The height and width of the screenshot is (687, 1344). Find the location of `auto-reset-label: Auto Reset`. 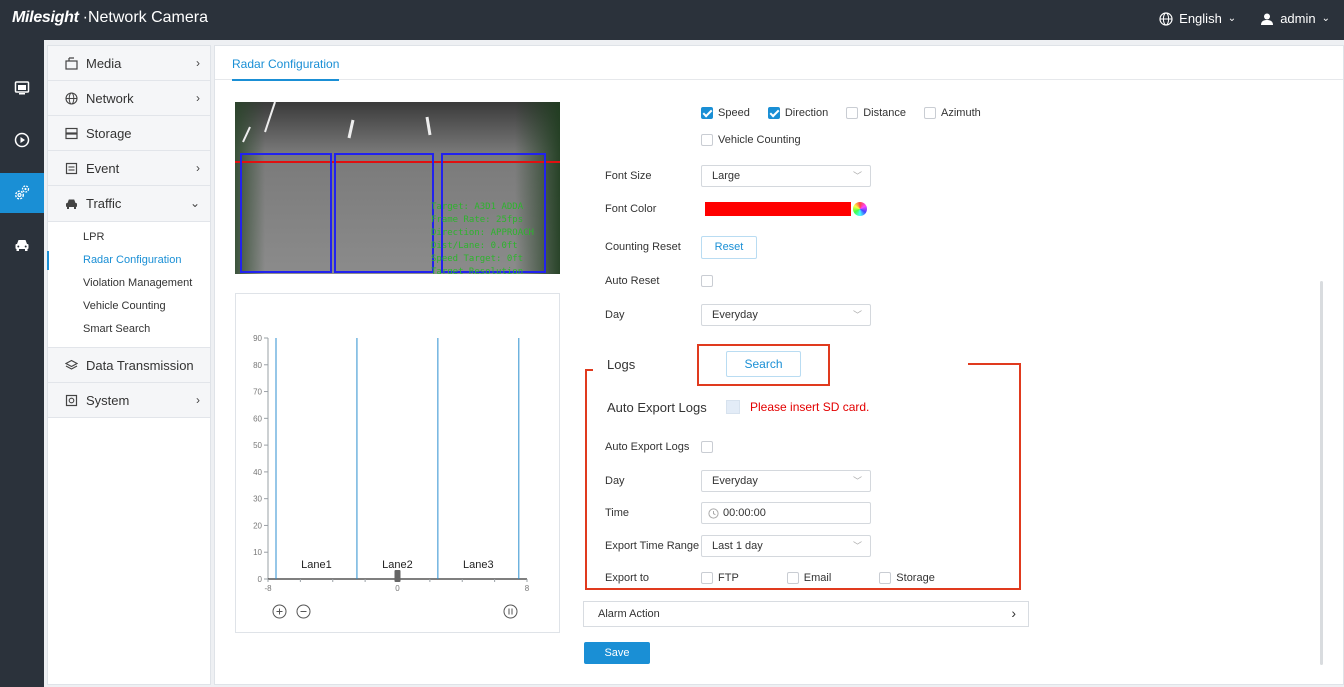

auto-reset-label: Auto Reset is located at coordinates (632, 281).